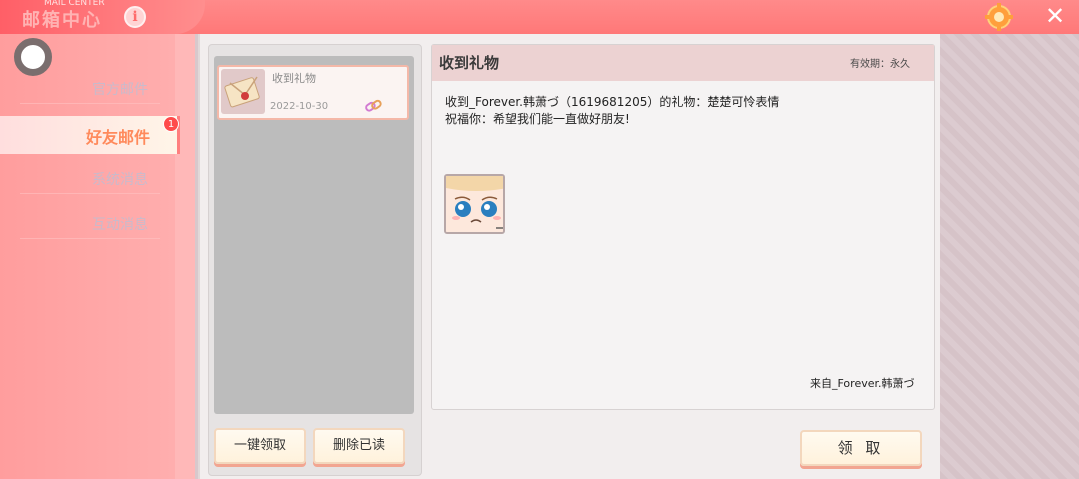 The image size is (1079, 479). What do you see at coordinates (373, 105) in the screenshot?
I see `attachment-icon` at bounding box center [373, 105].